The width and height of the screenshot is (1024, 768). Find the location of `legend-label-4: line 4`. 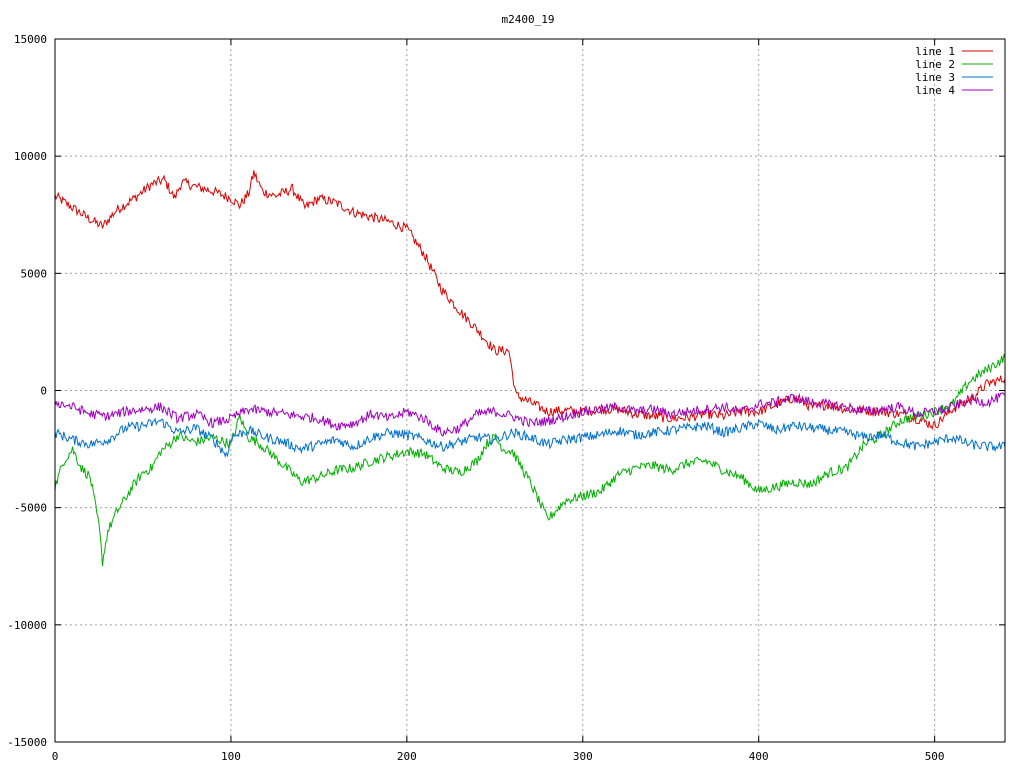

legend-label-4: line 4 is located at coordinates (935, 90).